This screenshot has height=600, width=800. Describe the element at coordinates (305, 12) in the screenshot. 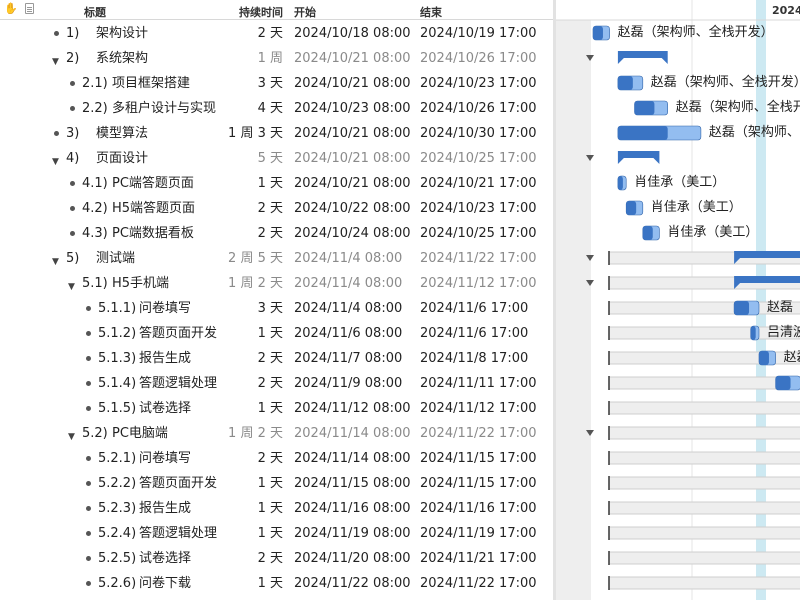

I see `start-column-header: 开始` at that location.